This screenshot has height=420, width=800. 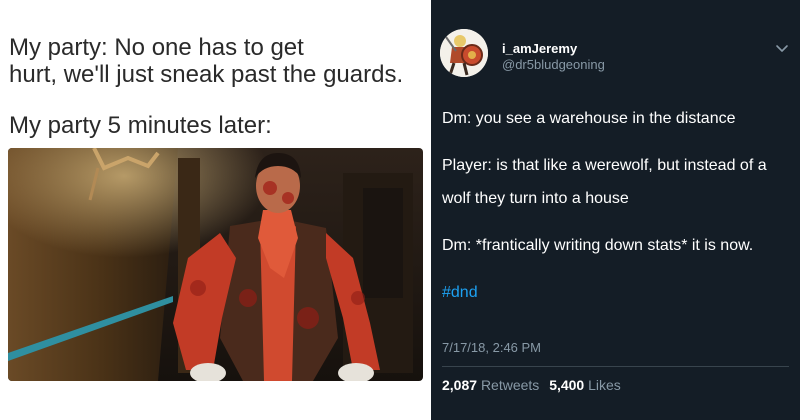 I want to click on chevron-down-glyph, so click(x=782, y=48).